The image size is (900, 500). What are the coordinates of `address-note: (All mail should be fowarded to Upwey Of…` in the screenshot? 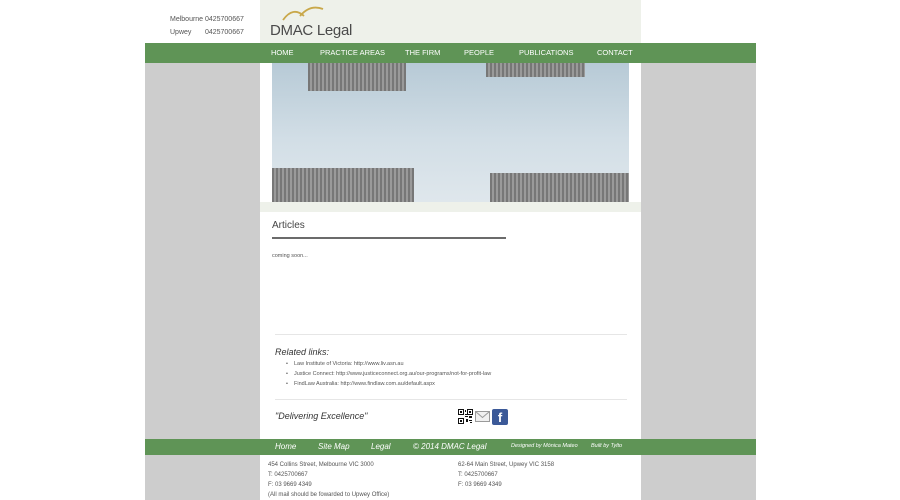 It's located at (329, 495).